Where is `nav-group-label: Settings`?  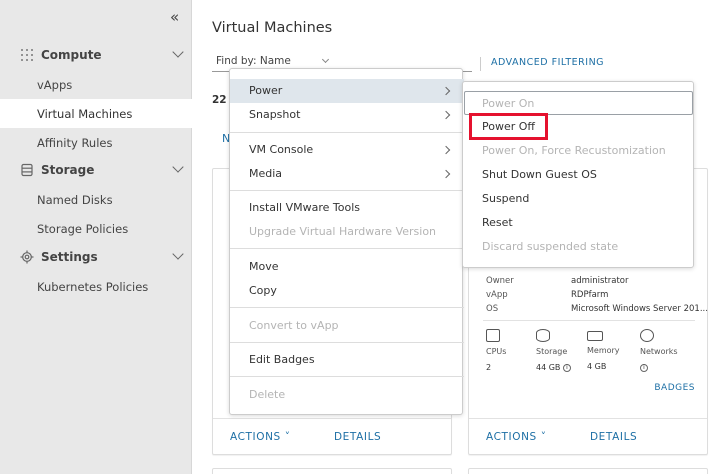 nav-group-label: Settings is located at coordinates (69, 257).